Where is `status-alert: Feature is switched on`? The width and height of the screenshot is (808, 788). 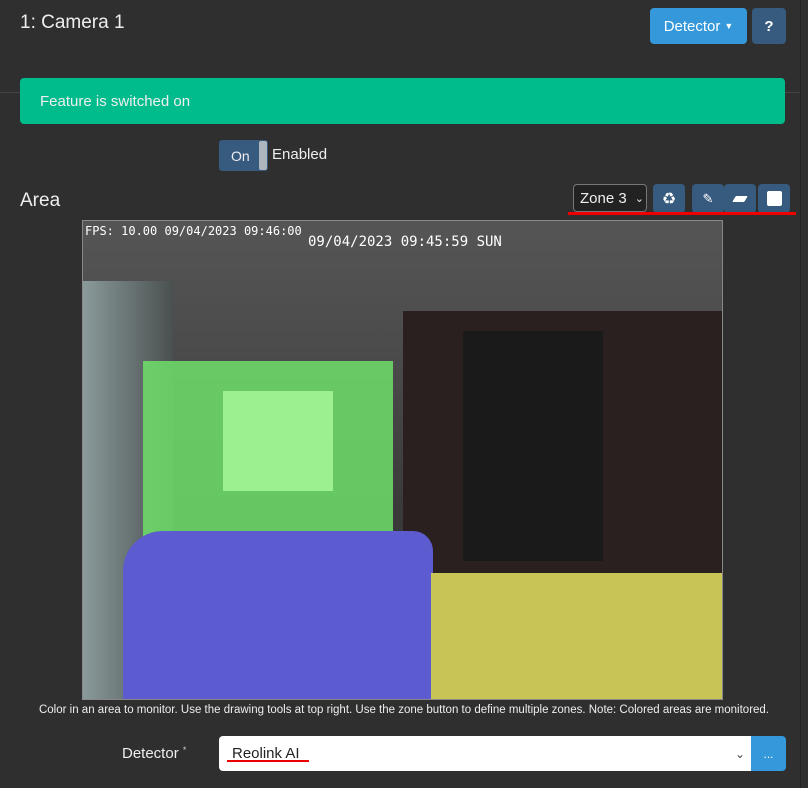 status-alert: Feature is switched on is located at coordinates (402, 101).